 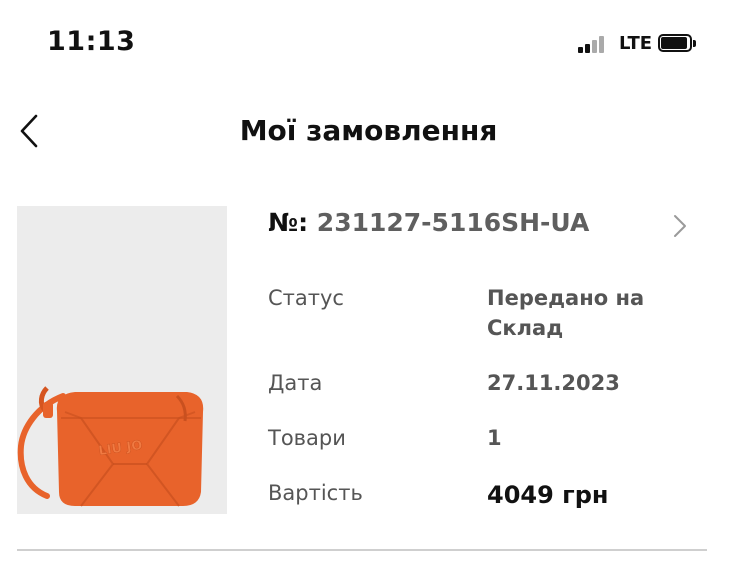 What do you see at coordinates (636, 43) in the screenshot?
I see `network-type: LTE` at bounding box center [636, 43].